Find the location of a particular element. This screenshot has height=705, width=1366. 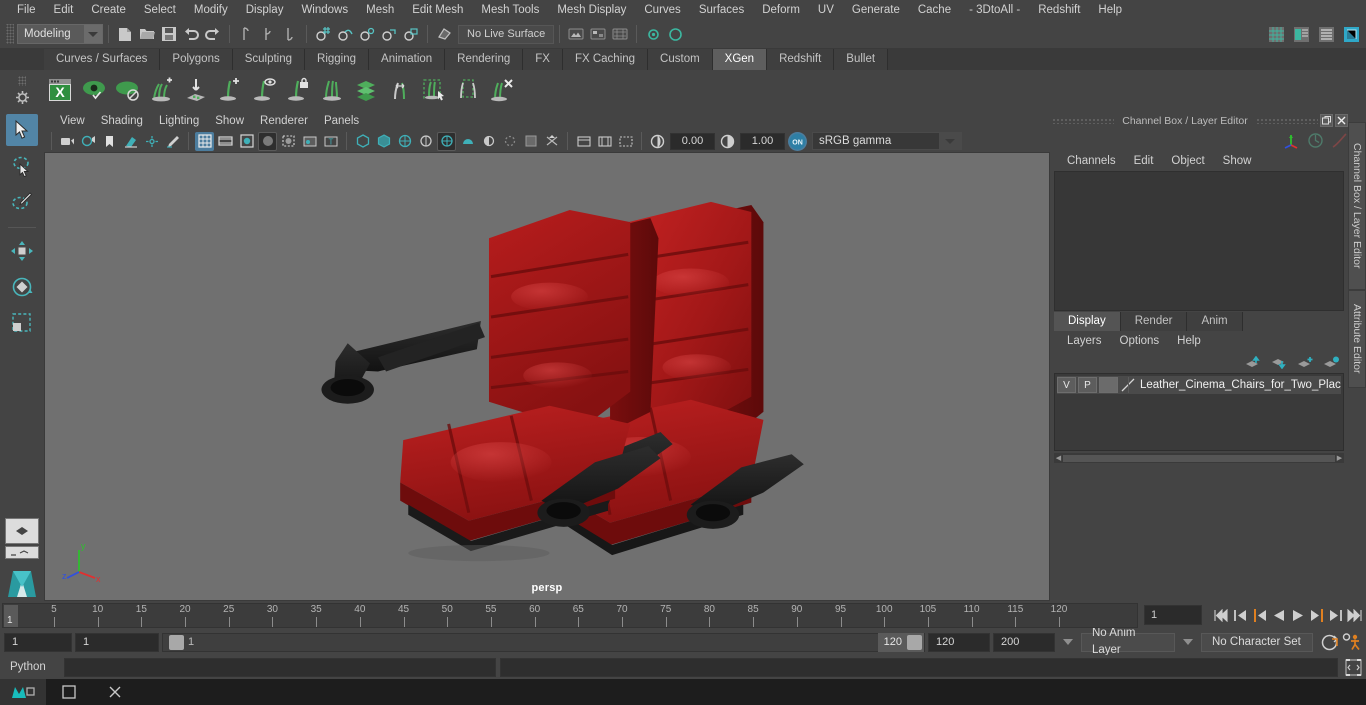

new-layer-icon is located at coordinates (1305, 362).